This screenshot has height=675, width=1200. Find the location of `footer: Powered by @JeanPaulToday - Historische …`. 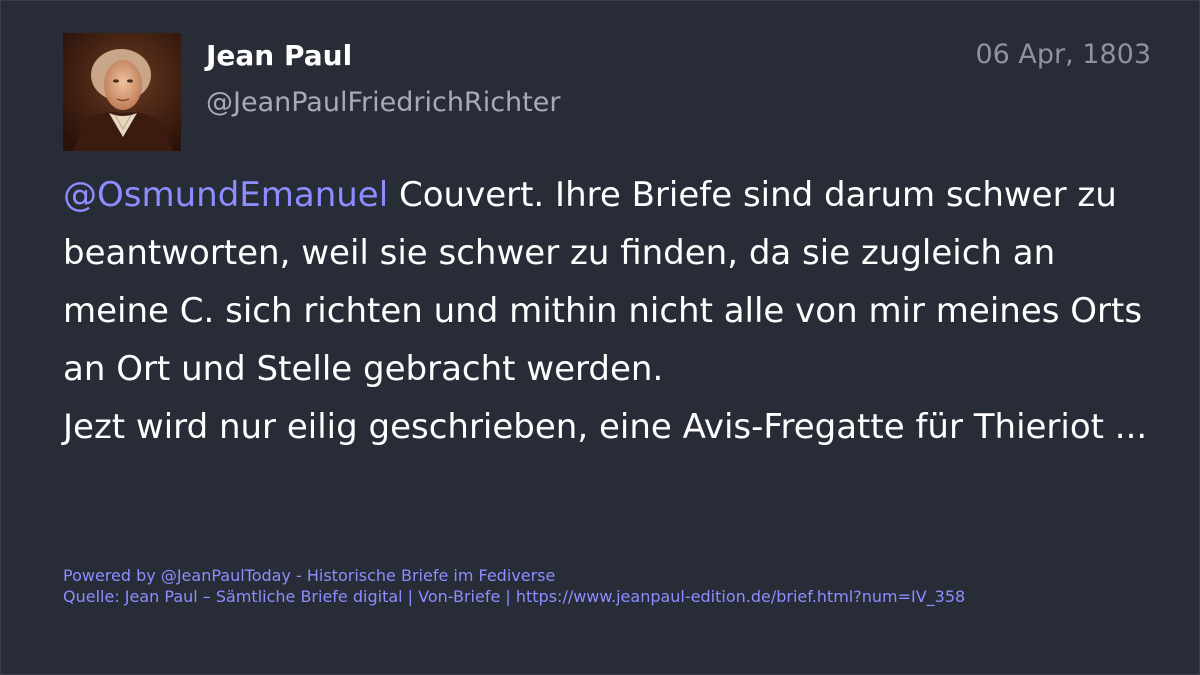

footer: Powered by @JeanPaulToday - Historische … is located at coordinates (514, 586).